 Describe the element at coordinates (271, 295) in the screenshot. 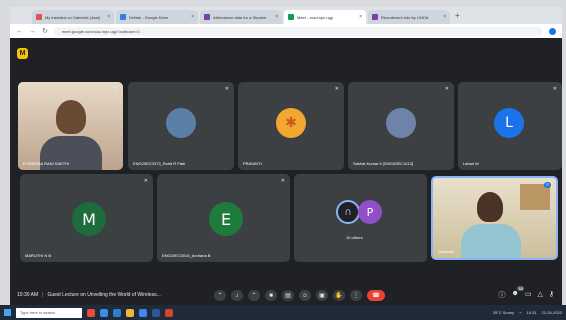

I see `camera-icon: ■` at that location.